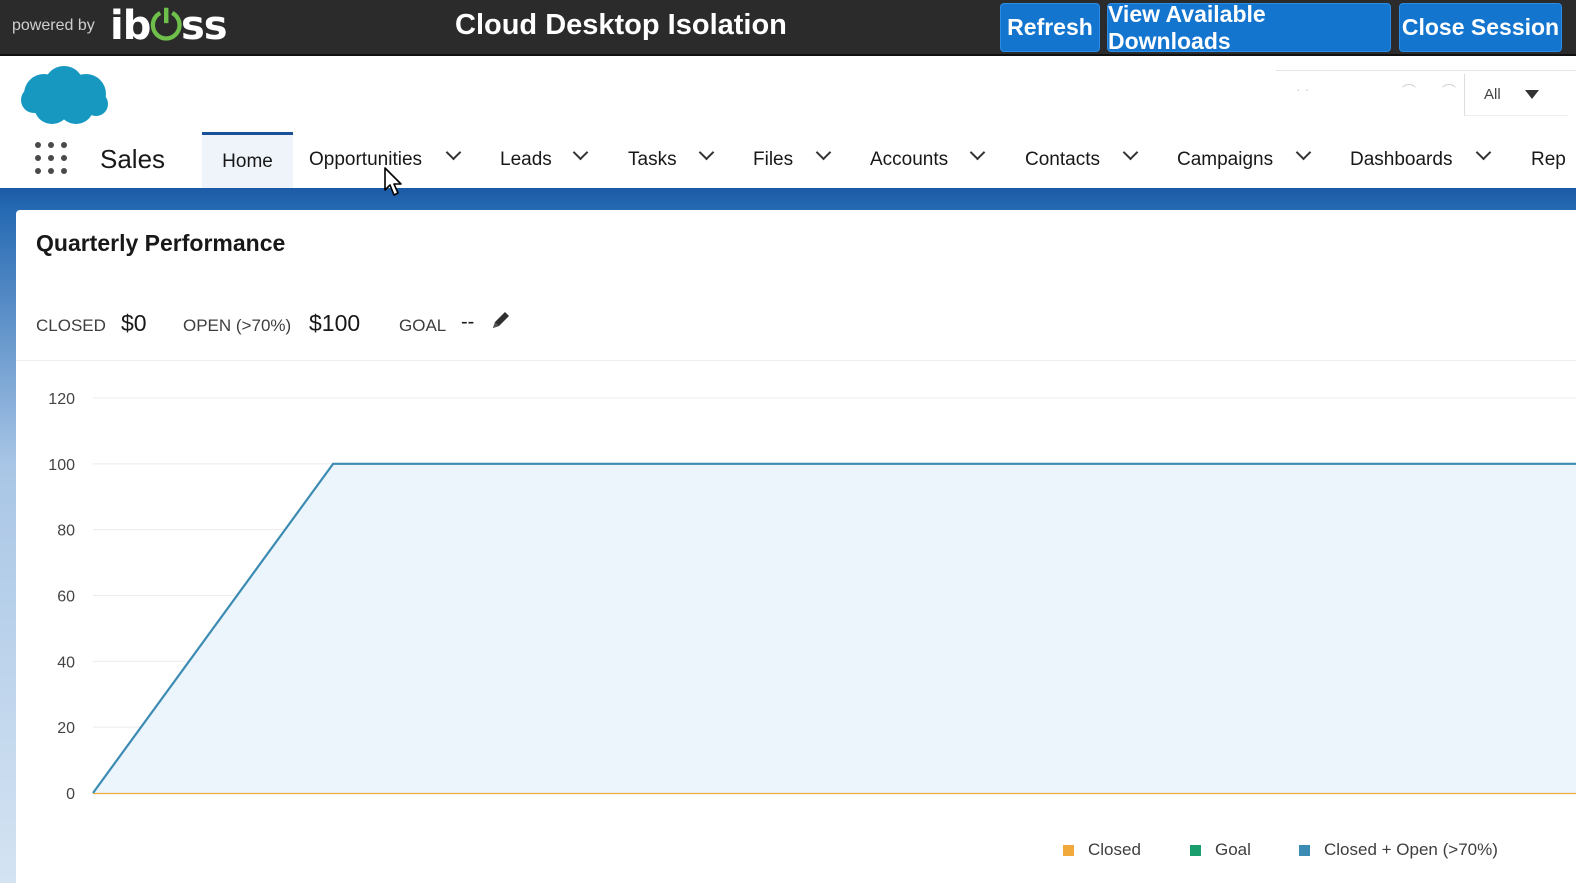  I want to click on nav-tab-leads: Leads, so click(526, 160).